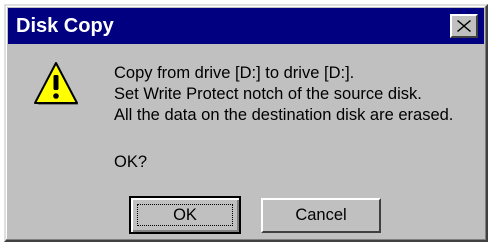 This screenshot has width=494, height=247. I want to click on cancel-button-label: Cancel, so click(321, 215).